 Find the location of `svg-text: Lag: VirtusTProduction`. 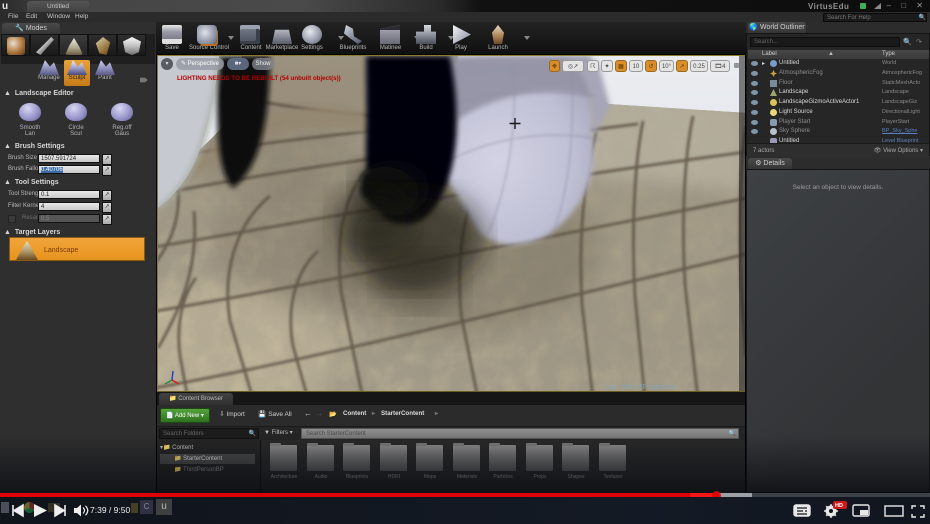

svg-text: Lag: VirtusTProduction is located at coordinates (640, 387).